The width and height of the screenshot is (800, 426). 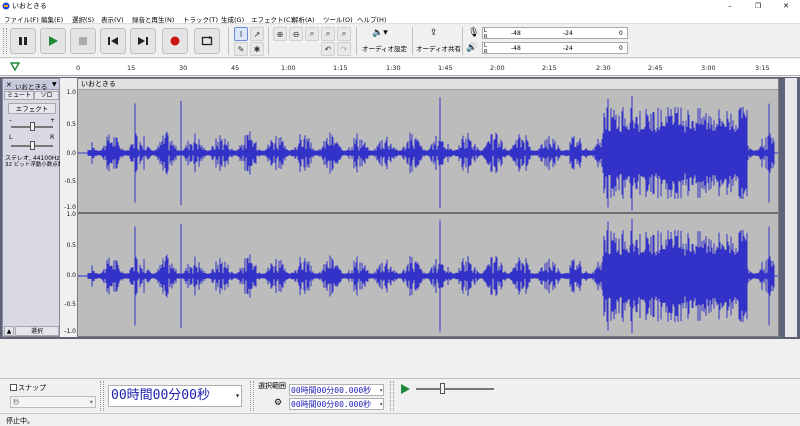 What do you see at coordinates (791, 207) in the screenshot?
I see `vertical-scrollbar` at bounding box center [791, 207].